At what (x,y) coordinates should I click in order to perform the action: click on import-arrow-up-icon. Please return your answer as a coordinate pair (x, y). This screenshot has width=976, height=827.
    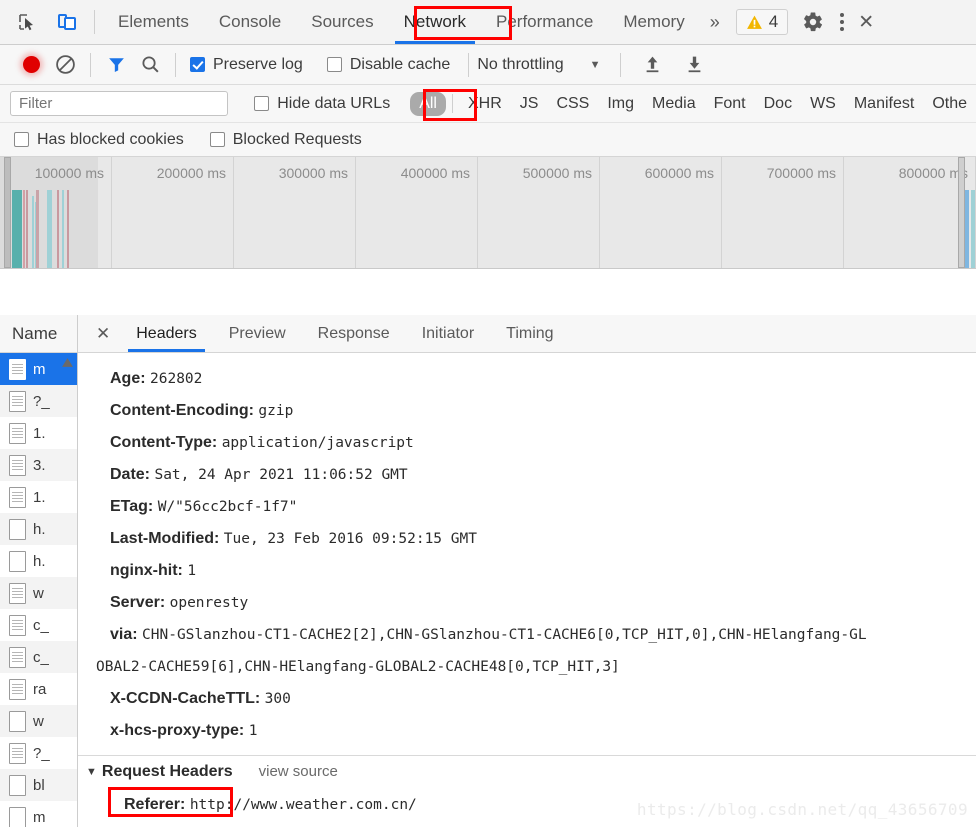
    Looking at the image, I should click on (652, 64).